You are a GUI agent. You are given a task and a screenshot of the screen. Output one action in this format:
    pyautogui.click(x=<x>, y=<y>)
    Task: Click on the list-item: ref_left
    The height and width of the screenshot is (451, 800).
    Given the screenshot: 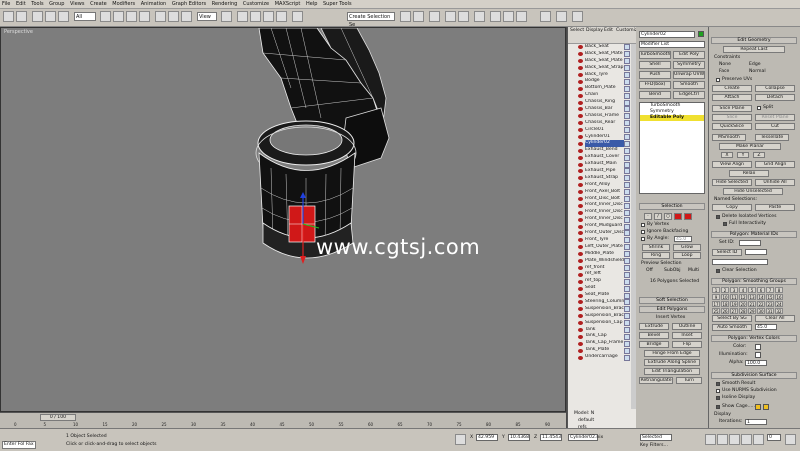 What is the action you would take?
    pyautogui.click(x=600, y=274)
    